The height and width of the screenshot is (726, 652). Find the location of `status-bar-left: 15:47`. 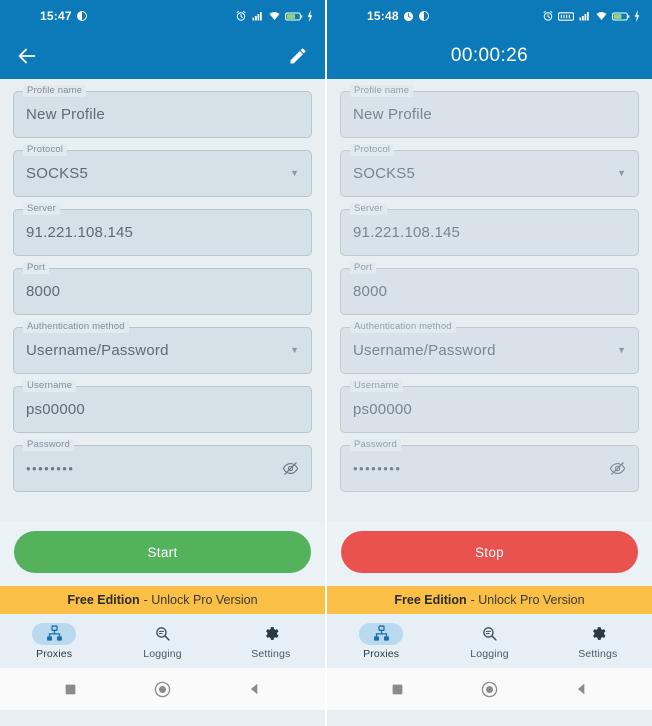

status-bar-left: 15:47 is located at coordinates (64, 16).